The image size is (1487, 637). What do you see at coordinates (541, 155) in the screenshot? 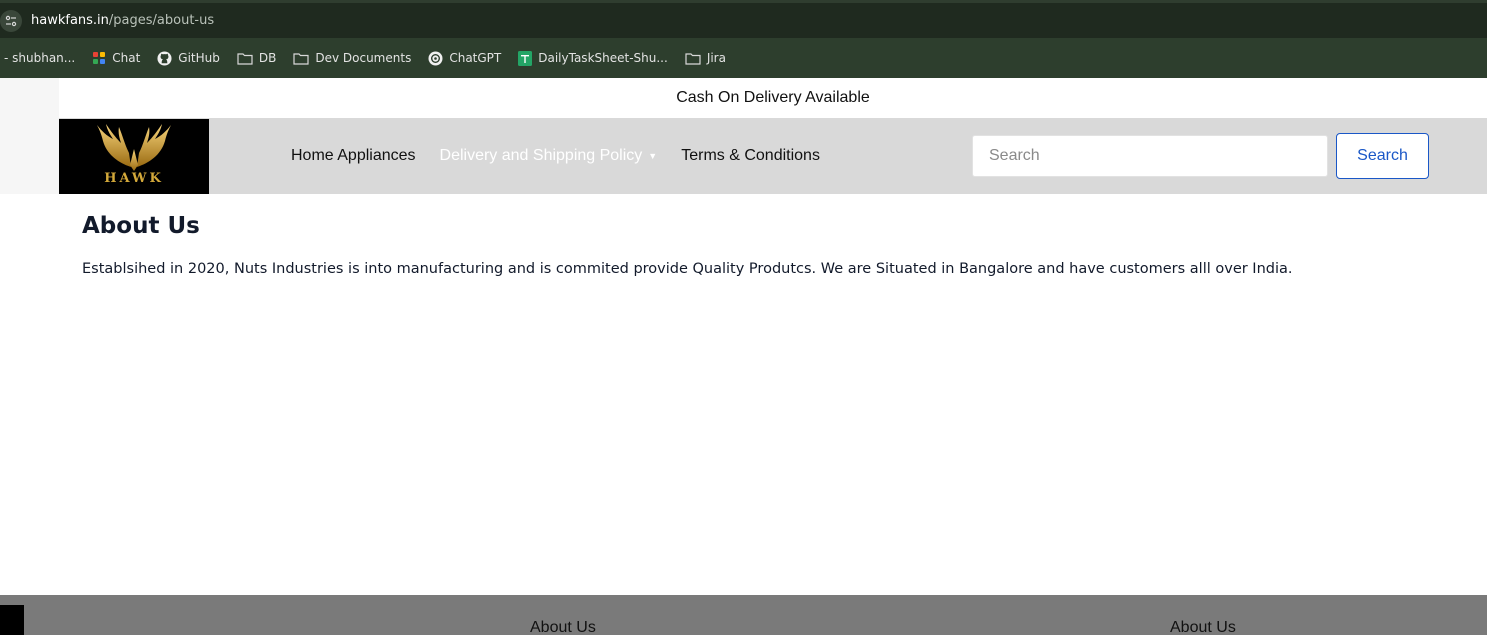
I see `nav-delivery-label: Delivery and Shipping Policy` at bounding box center [541, 155].